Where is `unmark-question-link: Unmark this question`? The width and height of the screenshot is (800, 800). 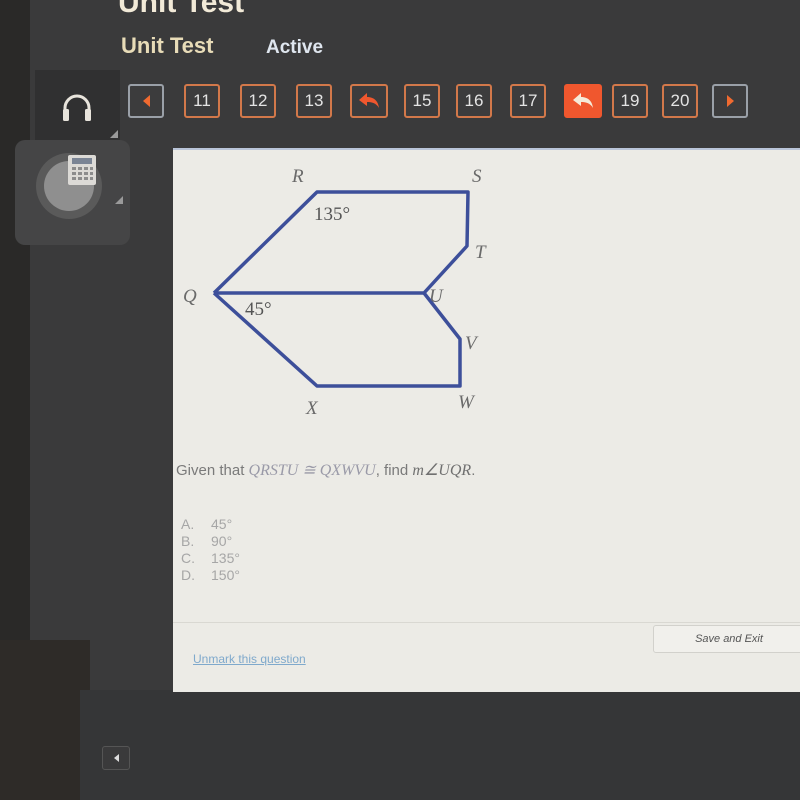 unmark-question-link: Unmark this question is located at coordinates (249, 659).